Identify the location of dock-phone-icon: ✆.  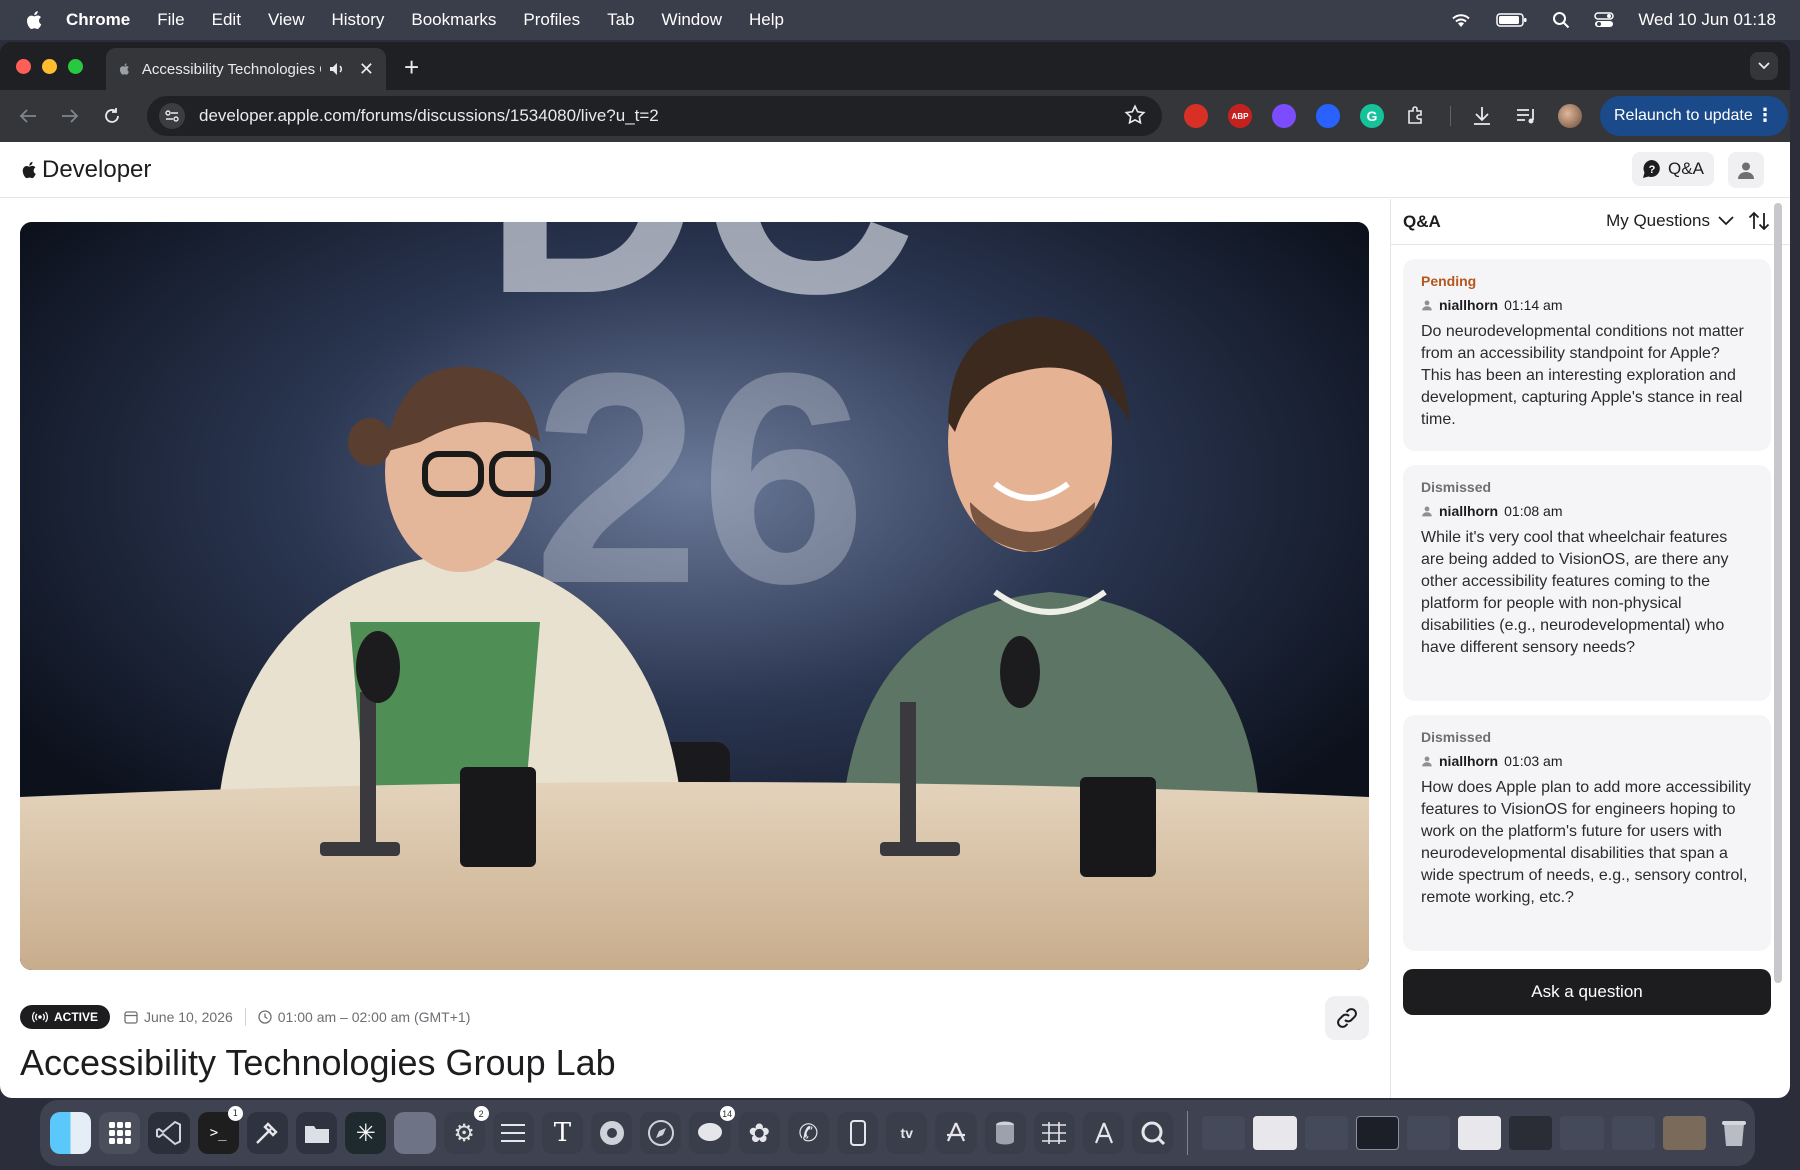
(808, 1133).